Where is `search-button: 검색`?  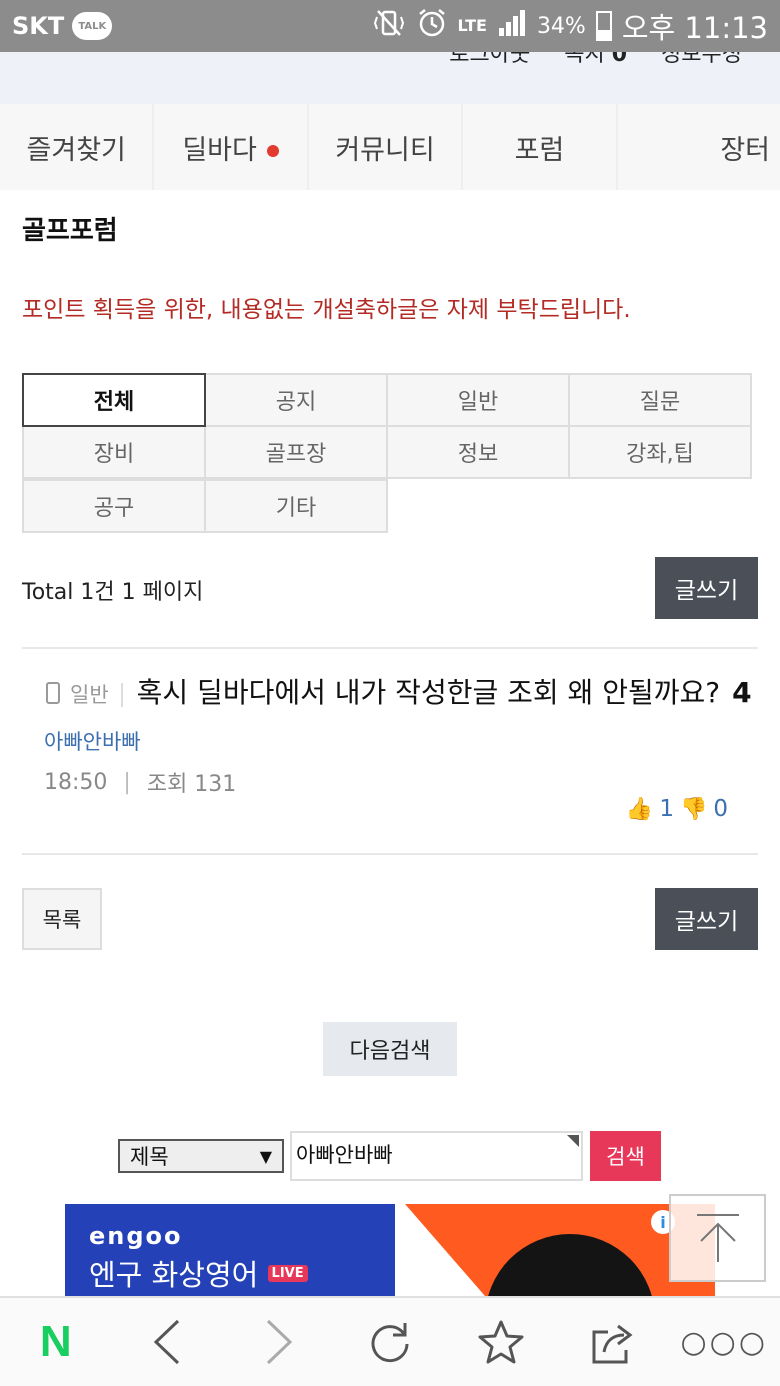 search-button: 검색 is located at coordinates (625, 1156).